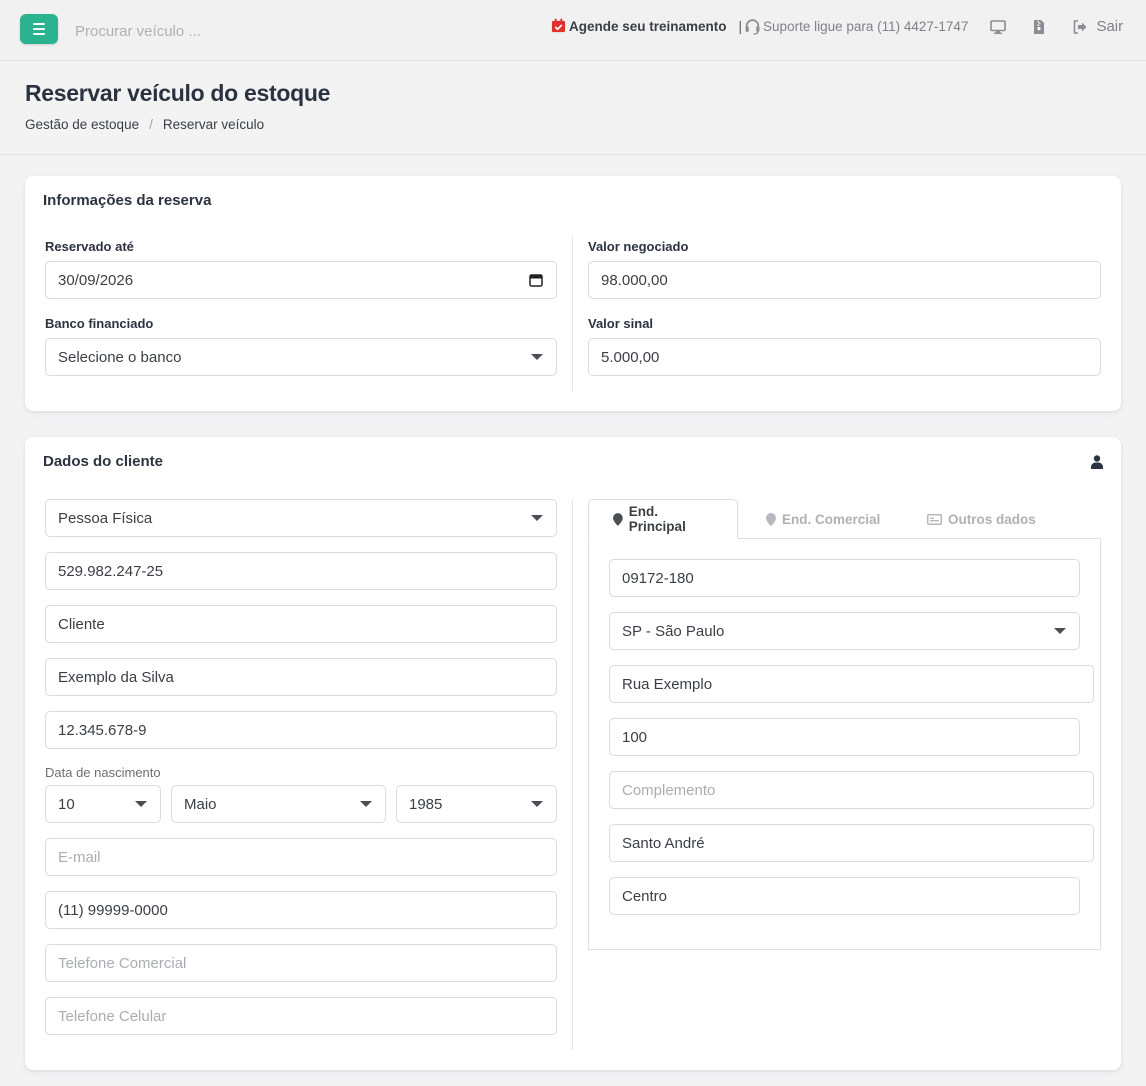 Image resolution: width=1146 pixels, height=1086 pixels. Describe the element at coordinates (673, 631) in the screenshot. I see `state-value: SP - São Paulo` at that location.